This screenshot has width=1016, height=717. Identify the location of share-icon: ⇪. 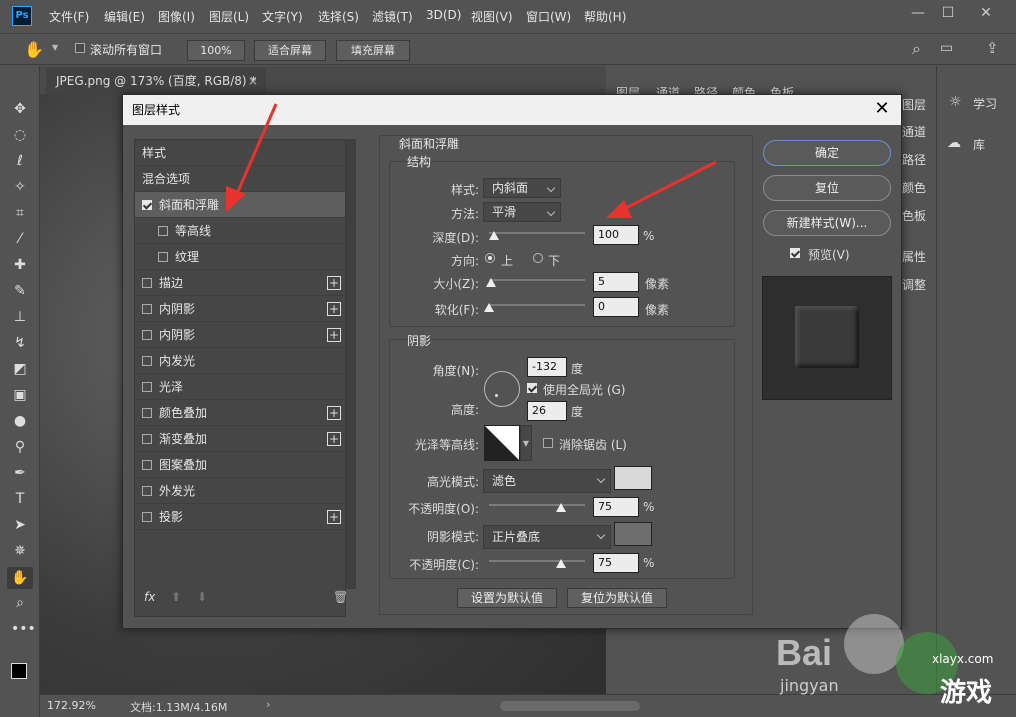
(992, 48).